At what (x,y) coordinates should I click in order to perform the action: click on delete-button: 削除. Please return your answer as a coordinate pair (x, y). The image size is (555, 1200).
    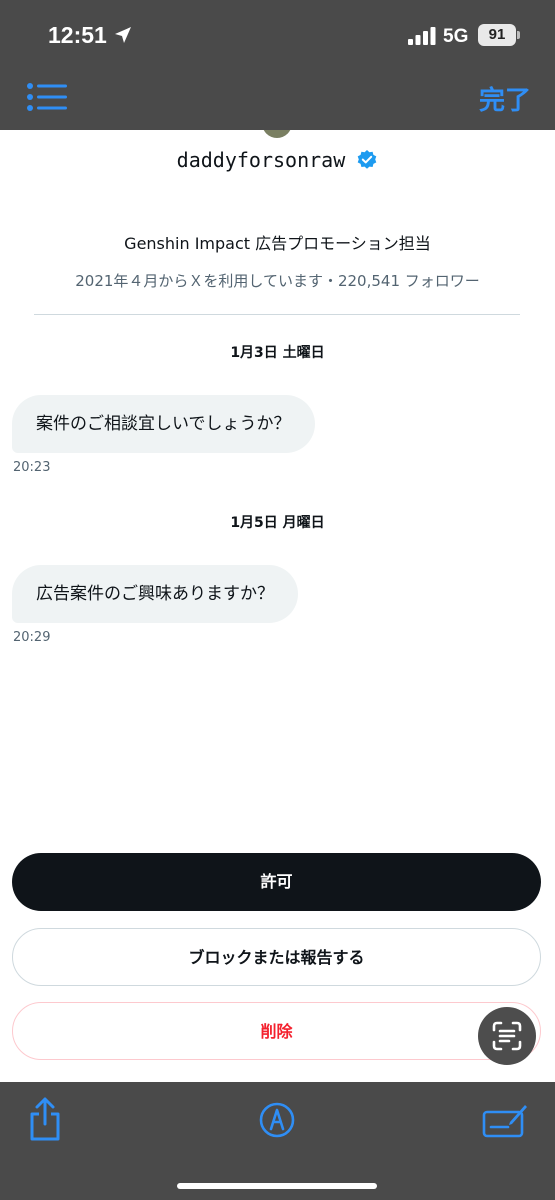
    Looking at the image, I should click on (276, 1031).